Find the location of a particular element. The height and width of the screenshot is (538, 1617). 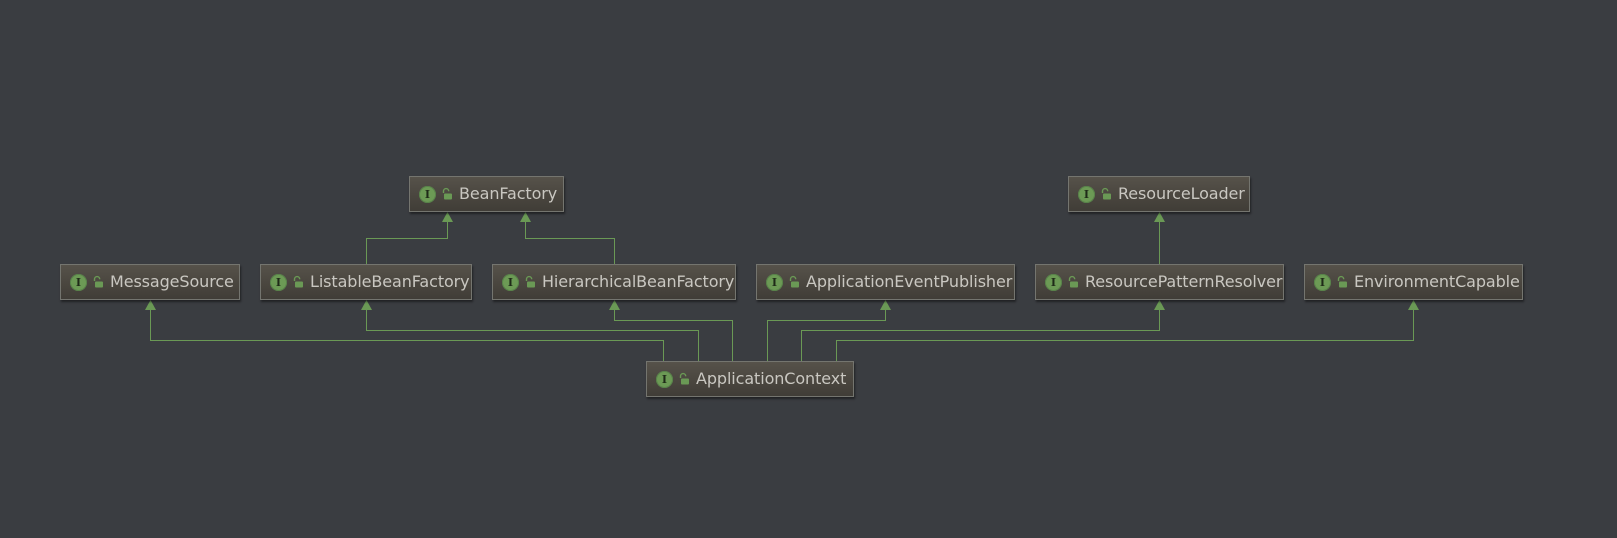

node-label: ResourcePatternResolver is located at coordinates (1184, 281).